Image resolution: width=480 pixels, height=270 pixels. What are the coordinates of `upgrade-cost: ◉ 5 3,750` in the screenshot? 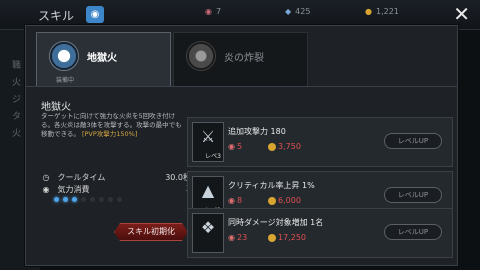 It's located at (264, 146).